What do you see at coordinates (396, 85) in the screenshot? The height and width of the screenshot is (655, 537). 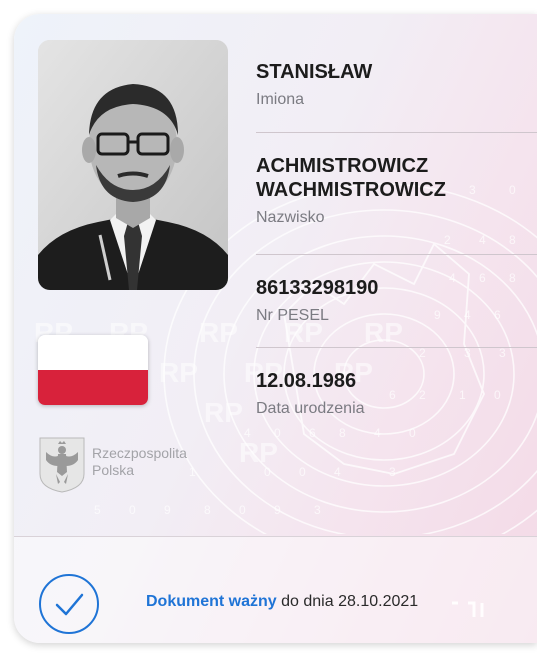 I see `first-name-field: STANISŁAW Imiona` at bounding box center [396, 85].